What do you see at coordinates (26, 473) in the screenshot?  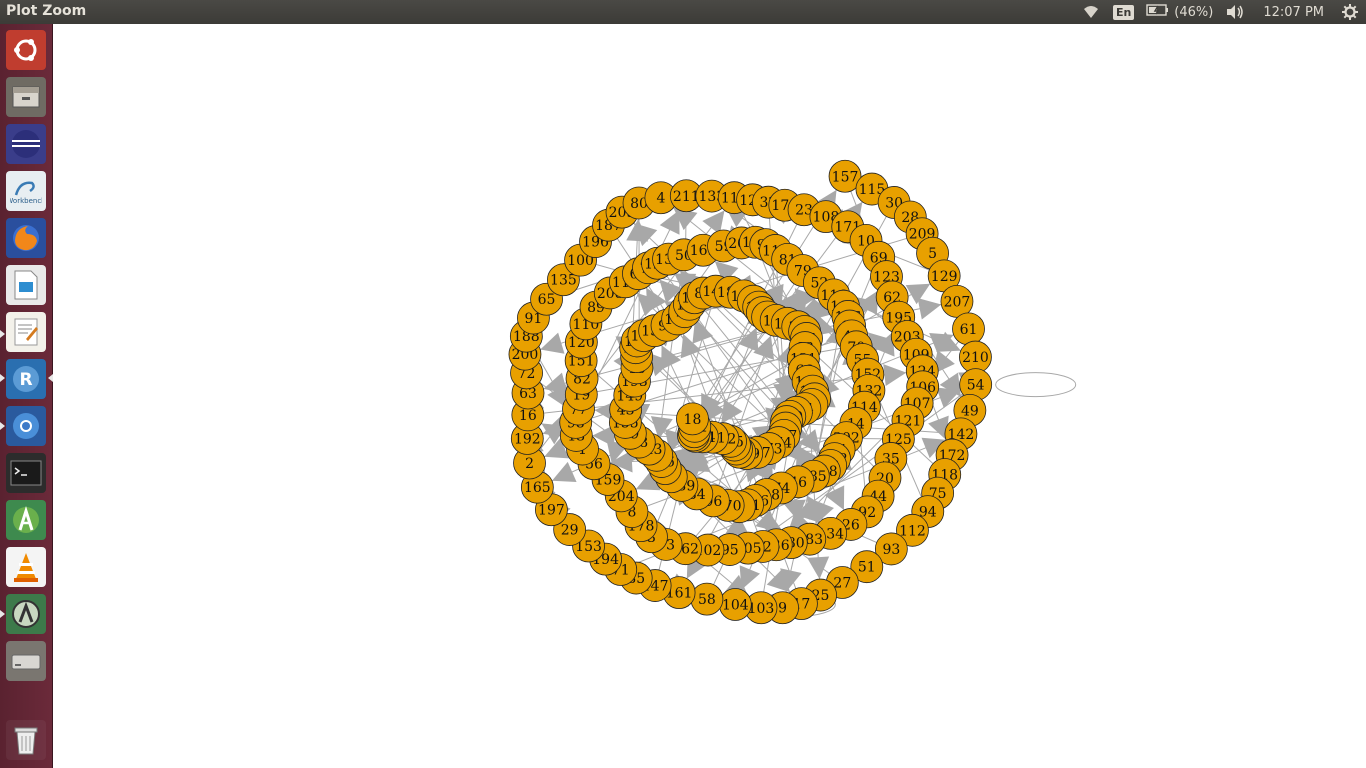 I see `terminal-icon` at bounding box center [26, 473].